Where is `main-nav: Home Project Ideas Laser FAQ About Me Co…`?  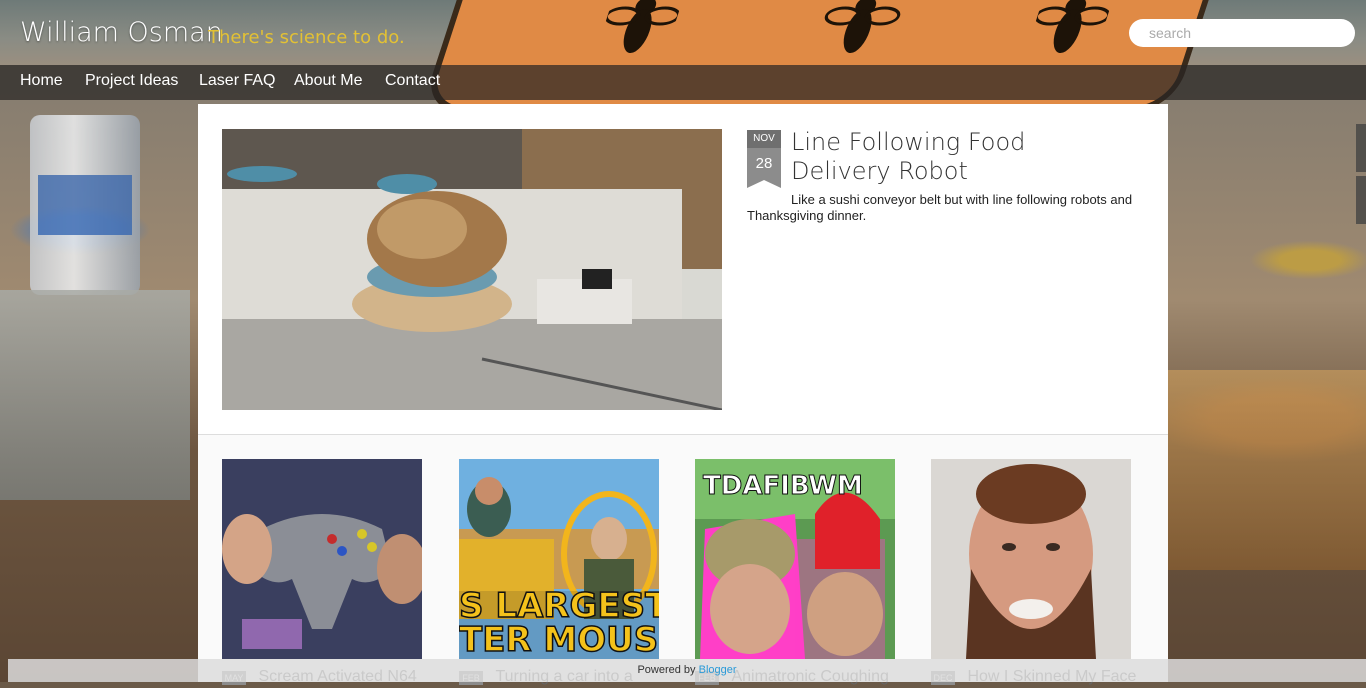 main-nav: Home Project Ideas Laser FAQ About Me Co… is located at coordinates (683, 82).